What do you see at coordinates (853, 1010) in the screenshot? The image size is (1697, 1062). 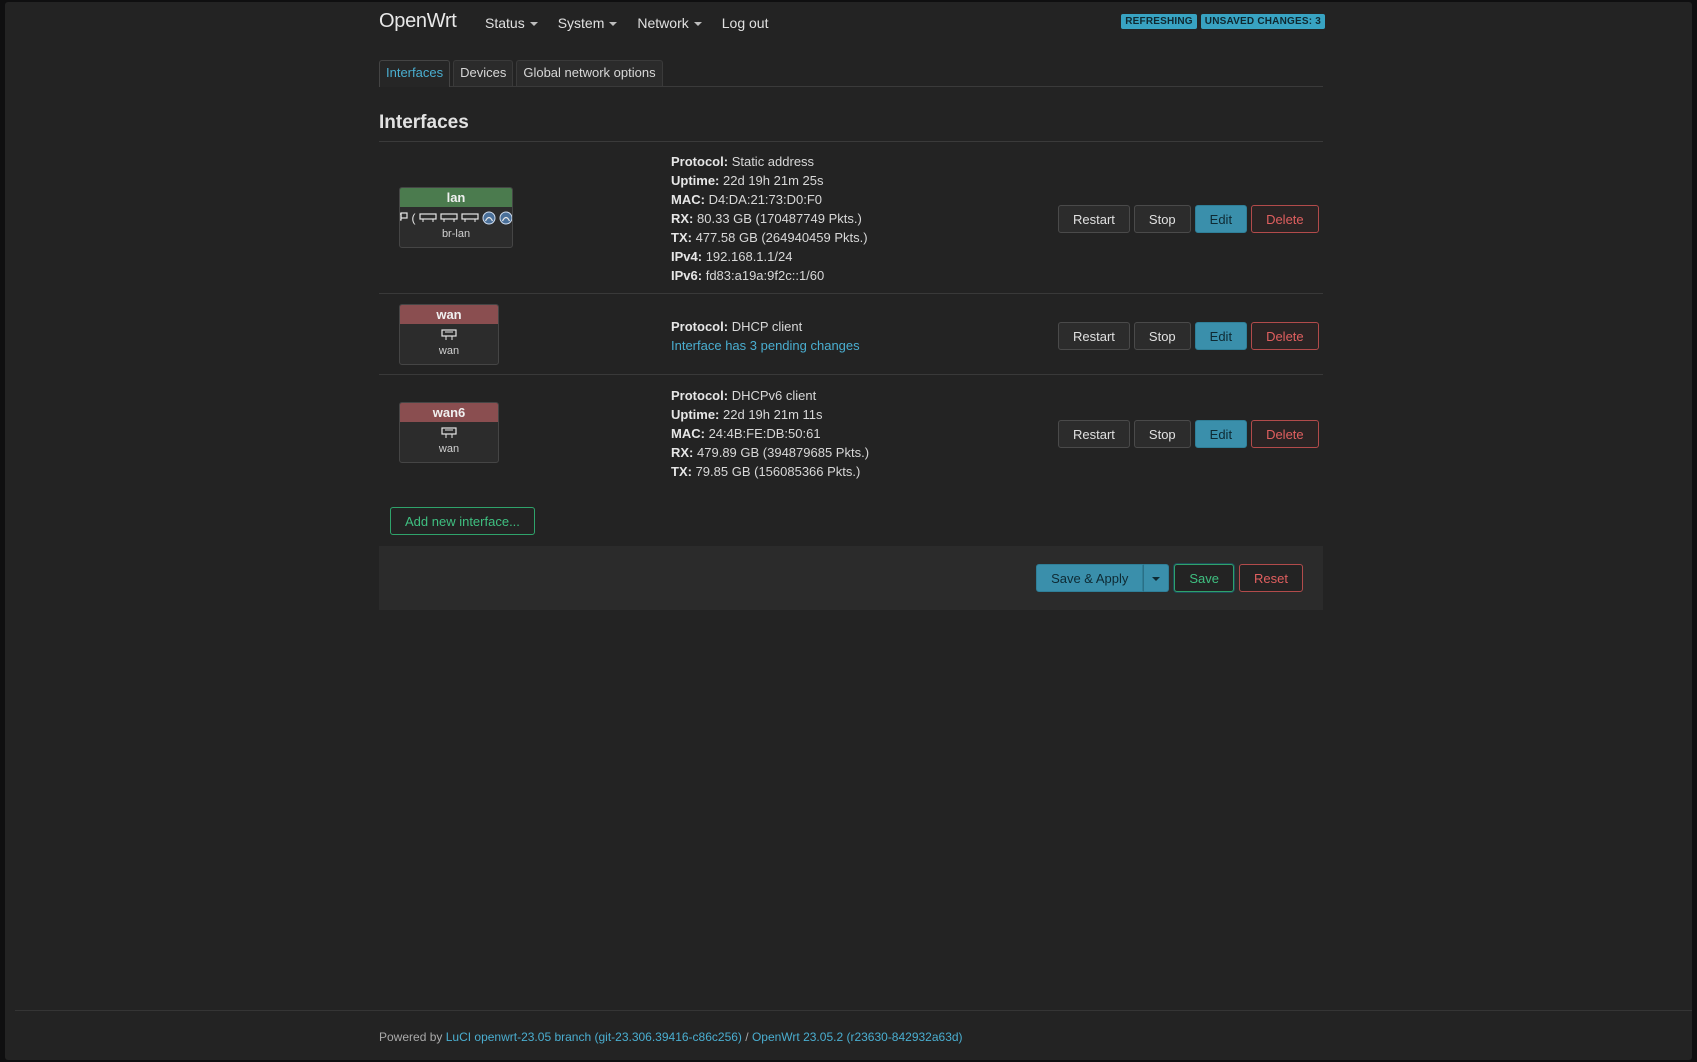 I see `footer-divider` at bounding box center [853, 1010].